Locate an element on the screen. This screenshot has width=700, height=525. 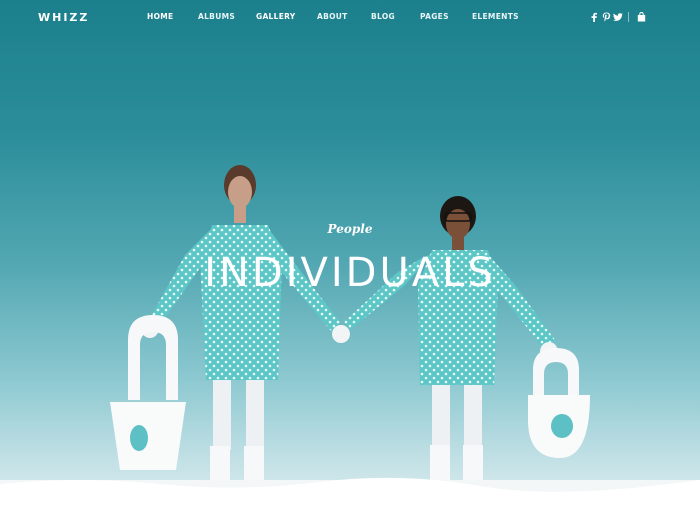
nav-item-elements: ELEMENTS is located at coordinates (495, 16).